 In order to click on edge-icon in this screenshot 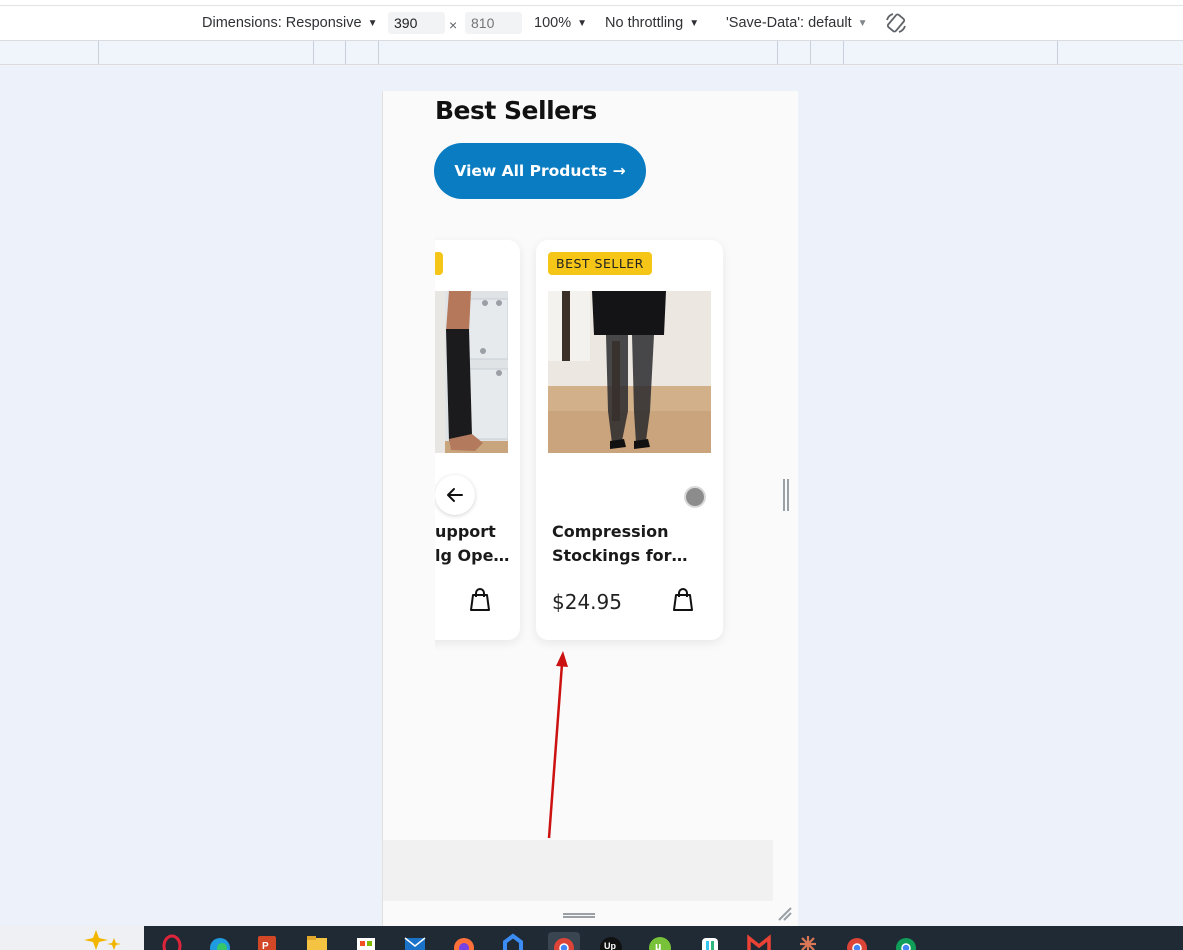, I will do `click(220, 941)`.